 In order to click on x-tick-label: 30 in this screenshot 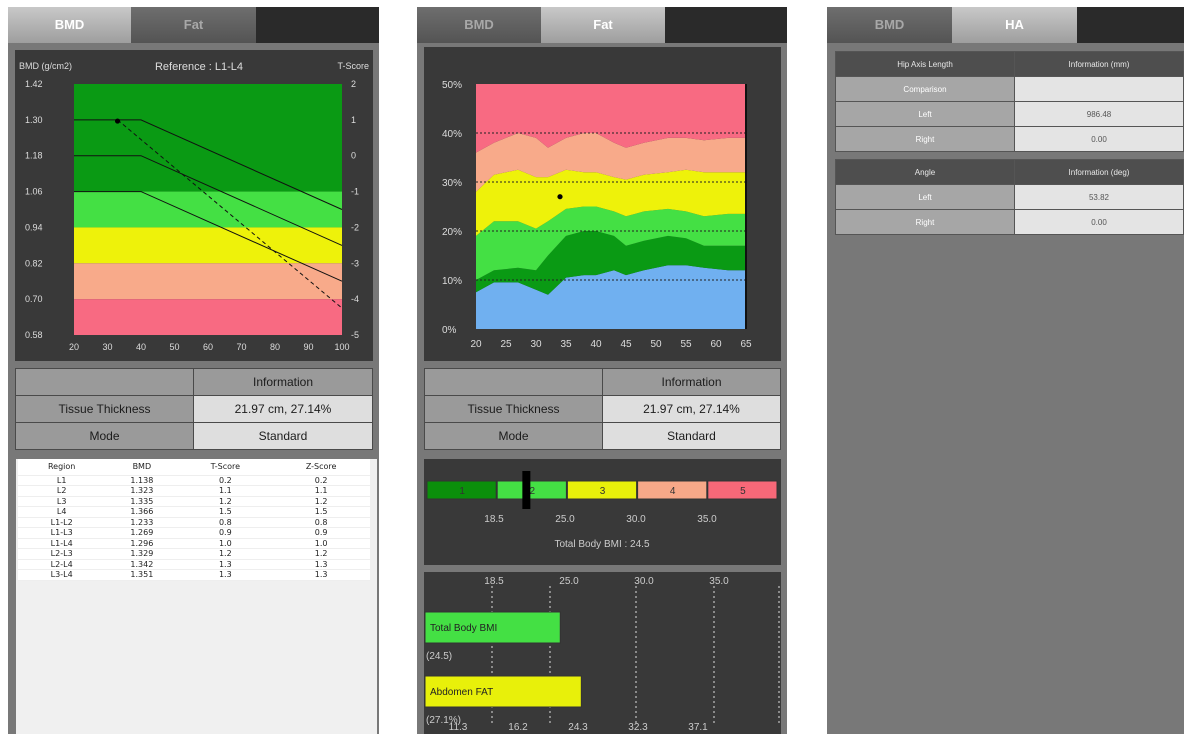, I will do `click(107, 347)`.